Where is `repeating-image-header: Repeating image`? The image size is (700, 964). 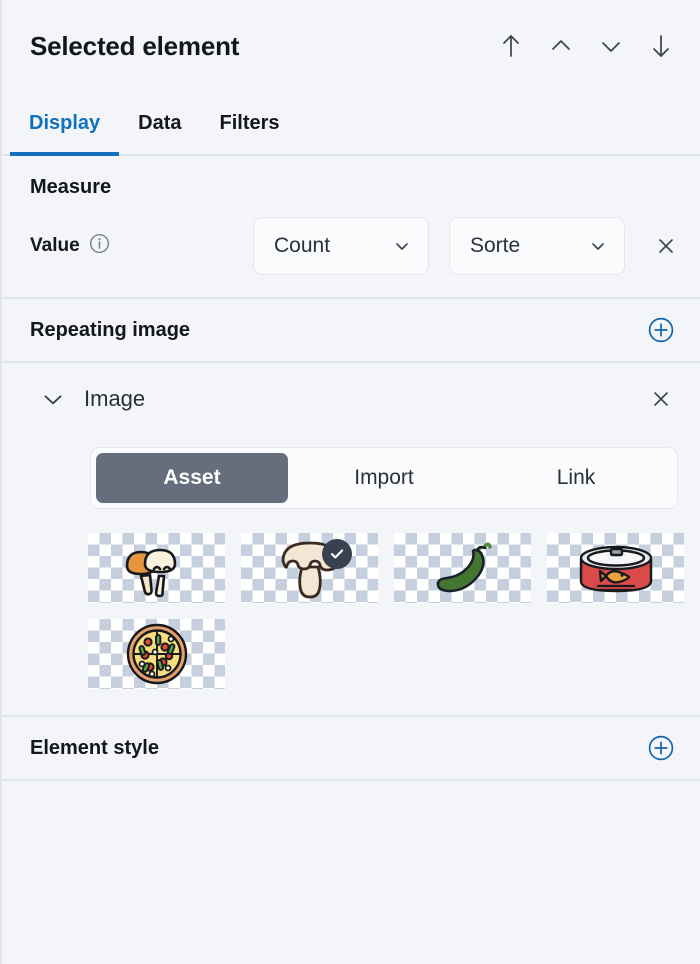
repeating-image-header: Repeating image is located at coordinates (351, 330).